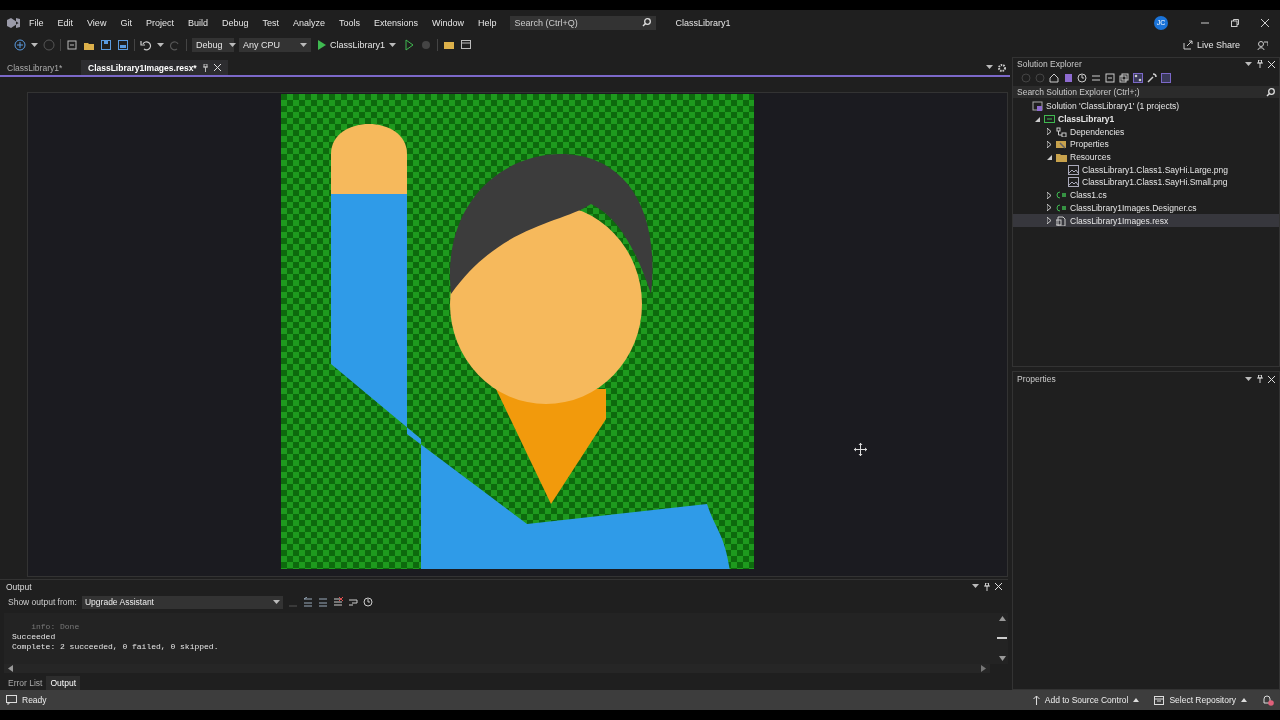 The width and height of the screenshot is (1280, 720). What do you see at coordinates (1146, 119) in the screenshot?
I see `tree-item: ClassLibrary1` at bounding box center [1146, 119].